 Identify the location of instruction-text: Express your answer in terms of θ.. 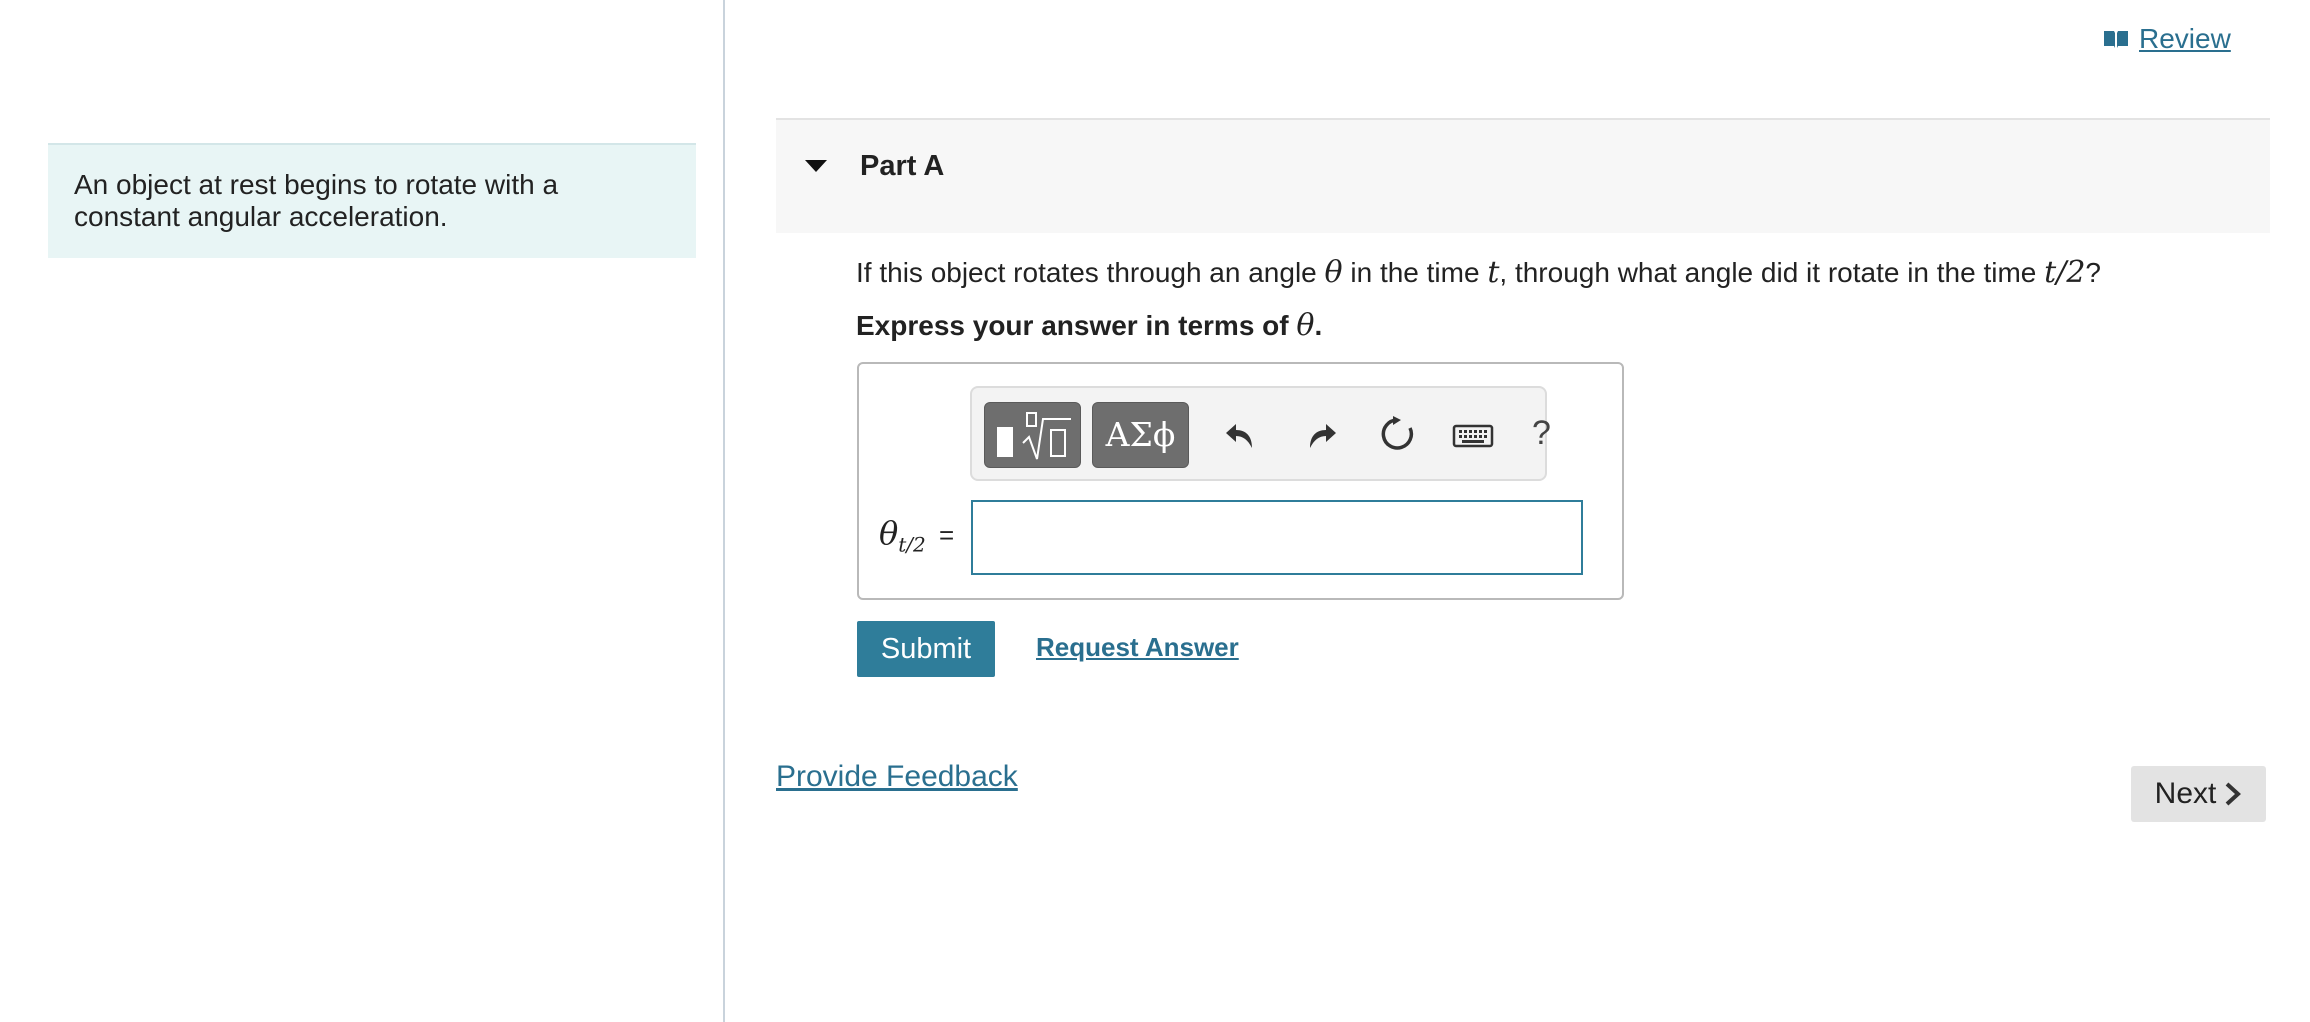
(1089, 325).